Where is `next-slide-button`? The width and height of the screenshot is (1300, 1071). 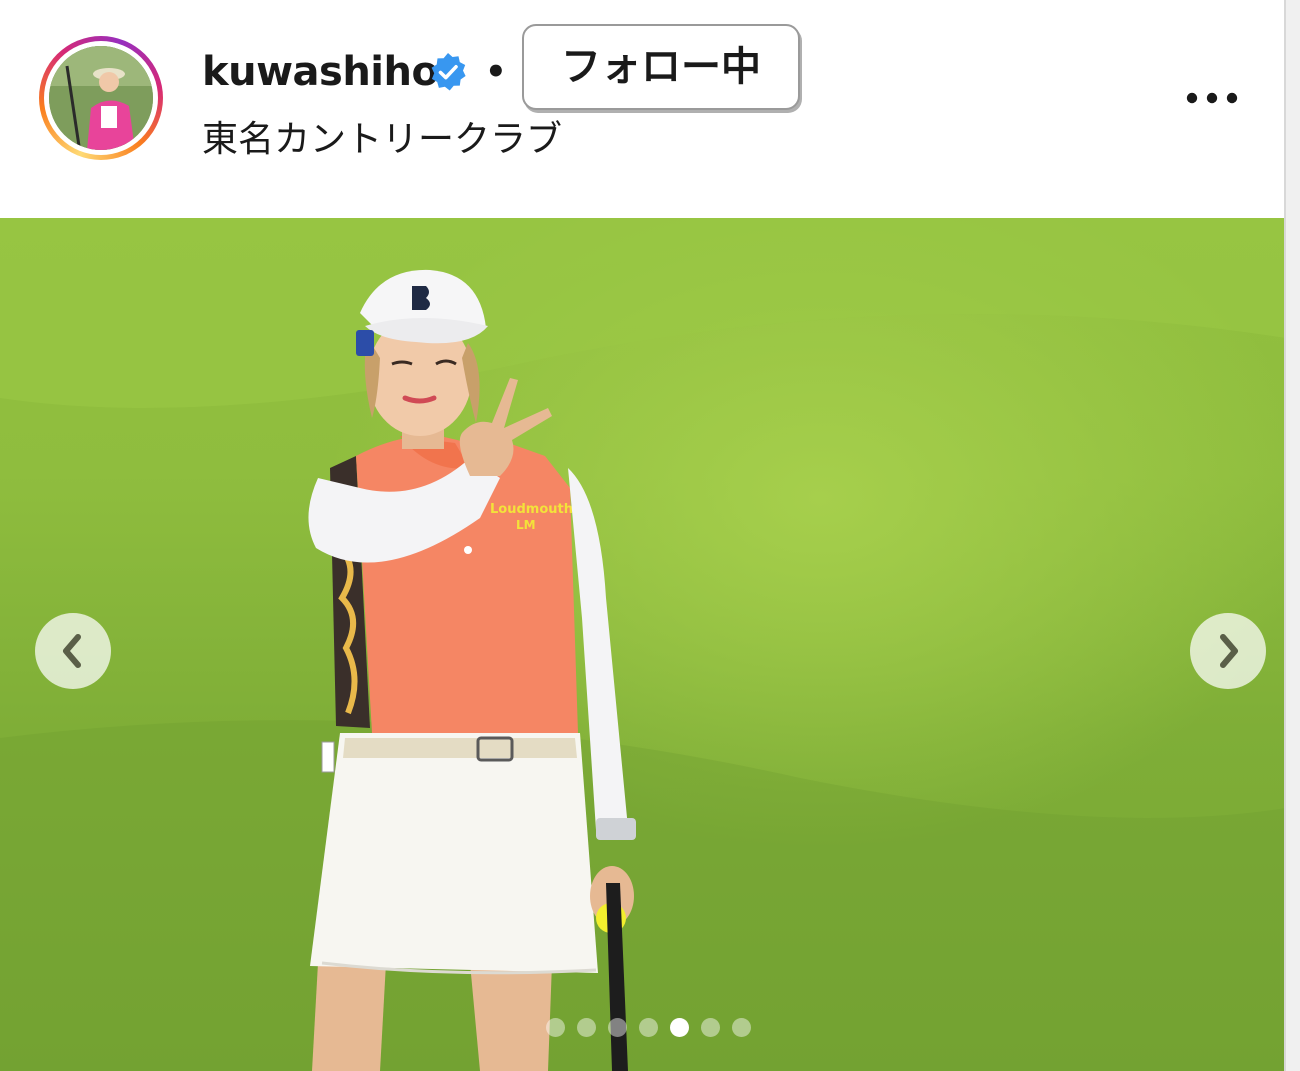
next-slide-button is located at coordinates (1228, 651).